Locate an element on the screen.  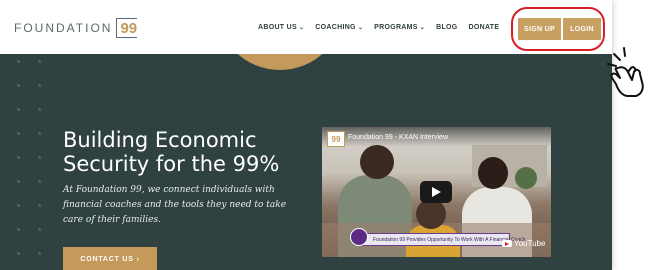
nav-item-coaching: COACHING ⌄ is located at coordinates (339, 27).